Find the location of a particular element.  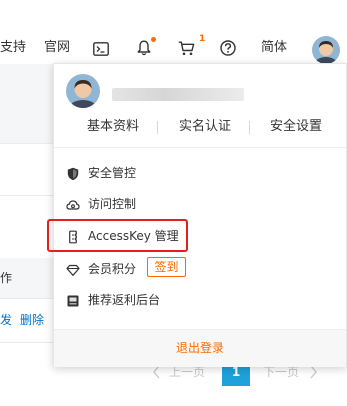

menu-label: 安全管控 is located at coordinates (112, 173).